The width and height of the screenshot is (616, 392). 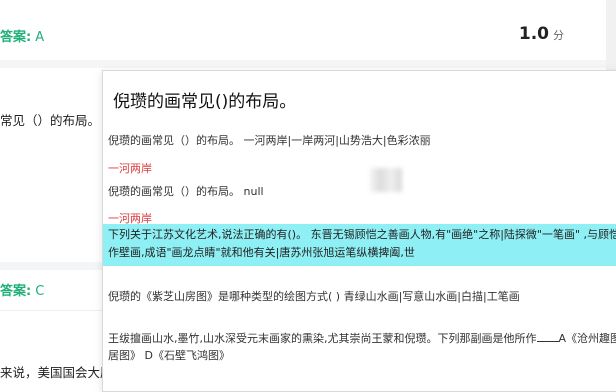 I want to click on answer-line-2: 答案: C, so click(x=22, y=289).